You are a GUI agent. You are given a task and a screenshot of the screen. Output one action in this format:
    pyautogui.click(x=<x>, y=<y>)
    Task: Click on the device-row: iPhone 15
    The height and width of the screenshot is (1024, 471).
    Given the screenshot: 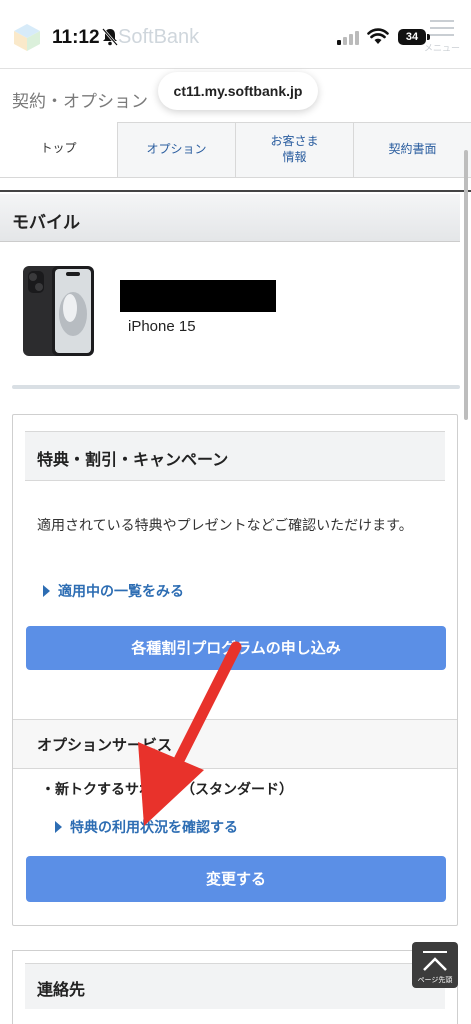 What is the action you would take?
    pyautogui.click(x=230, y=311)
    